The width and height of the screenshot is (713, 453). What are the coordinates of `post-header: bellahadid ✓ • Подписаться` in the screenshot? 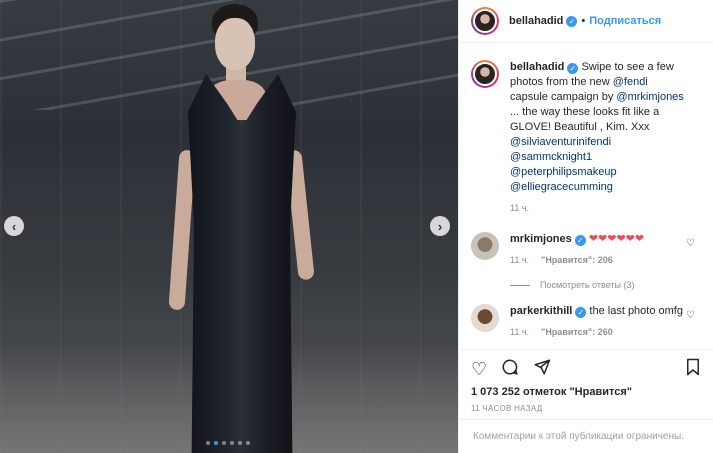 It's located at (586, 21).